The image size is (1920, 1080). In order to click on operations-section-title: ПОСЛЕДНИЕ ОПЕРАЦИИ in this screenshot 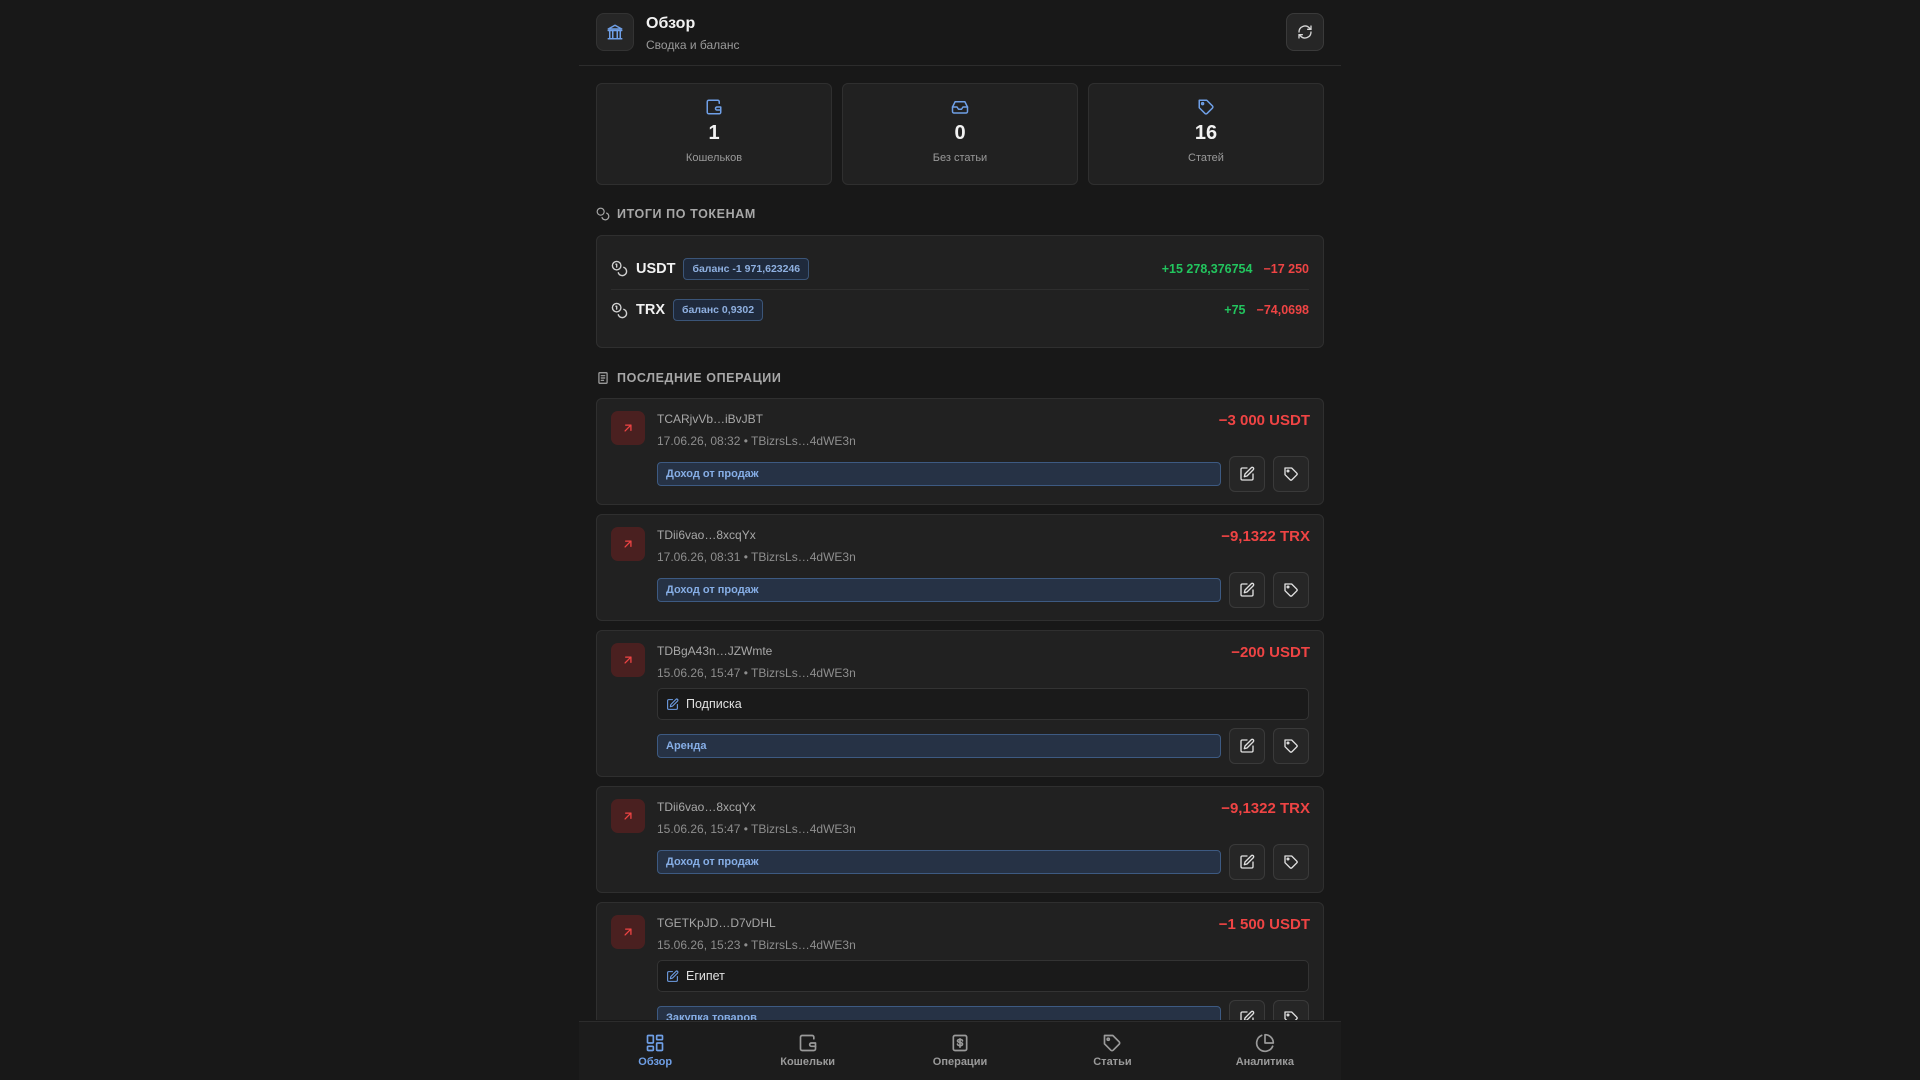, I will do `click(688, 378)`.